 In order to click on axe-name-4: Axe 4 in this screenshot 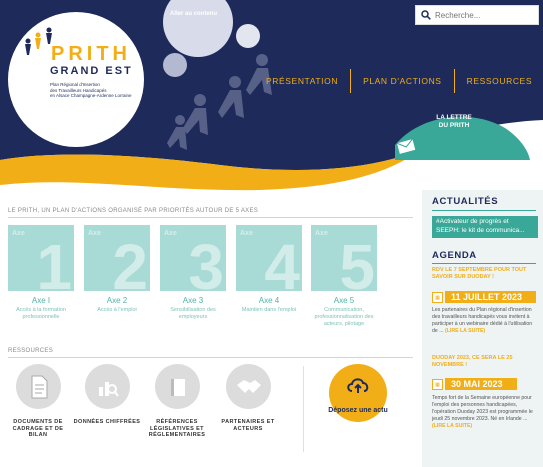, I will do `click(269, 300)`.